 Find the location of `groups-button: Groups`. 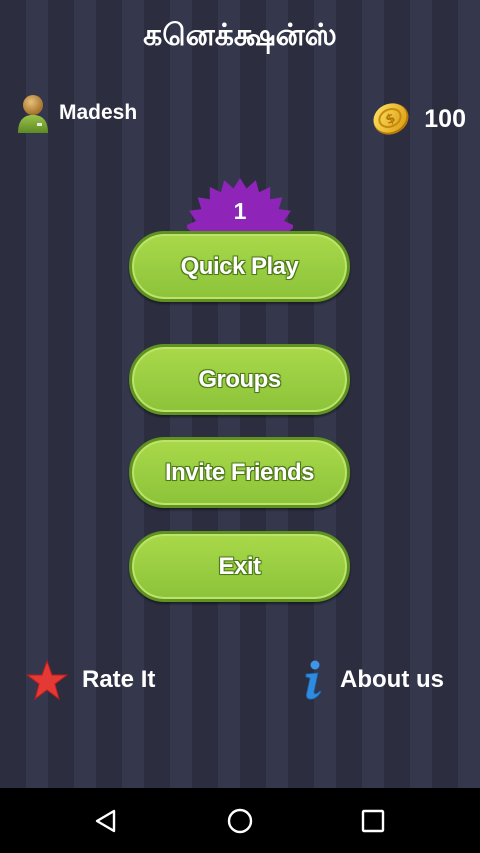

groups-button: Groups is located at coordinates (239, 379).